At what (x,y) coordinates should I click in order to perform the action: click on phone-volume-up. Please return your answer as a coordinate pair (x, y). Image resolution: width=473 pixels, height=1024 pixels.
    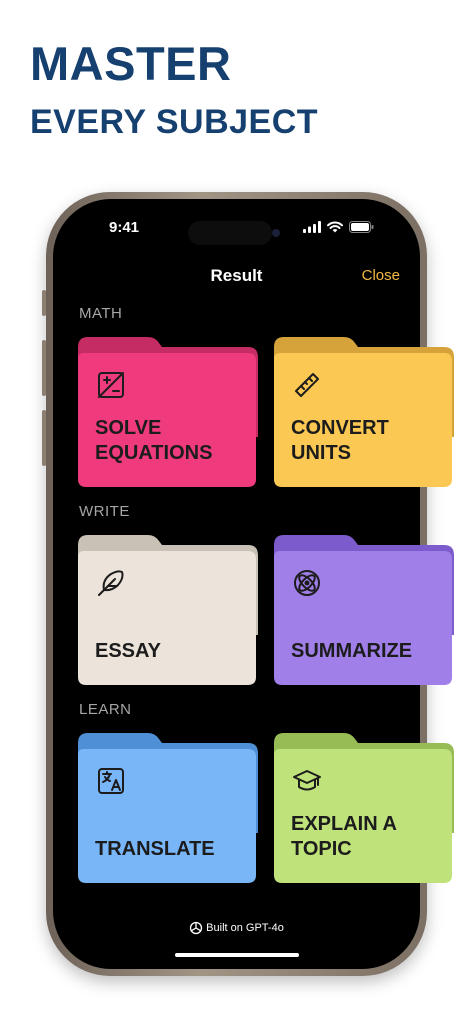
    Looking at the image, I should click on (44, 368).